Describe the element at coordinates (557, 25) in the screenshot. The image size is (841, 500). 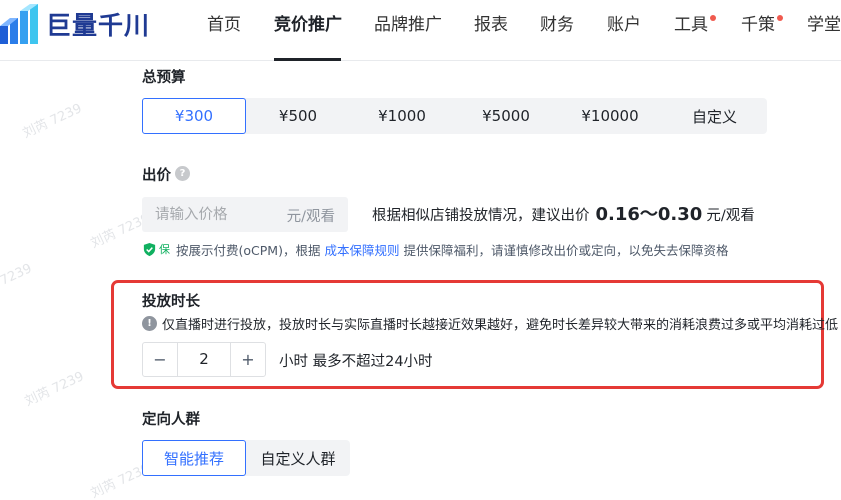
I see `nav-item-finance: 财务` at that location.